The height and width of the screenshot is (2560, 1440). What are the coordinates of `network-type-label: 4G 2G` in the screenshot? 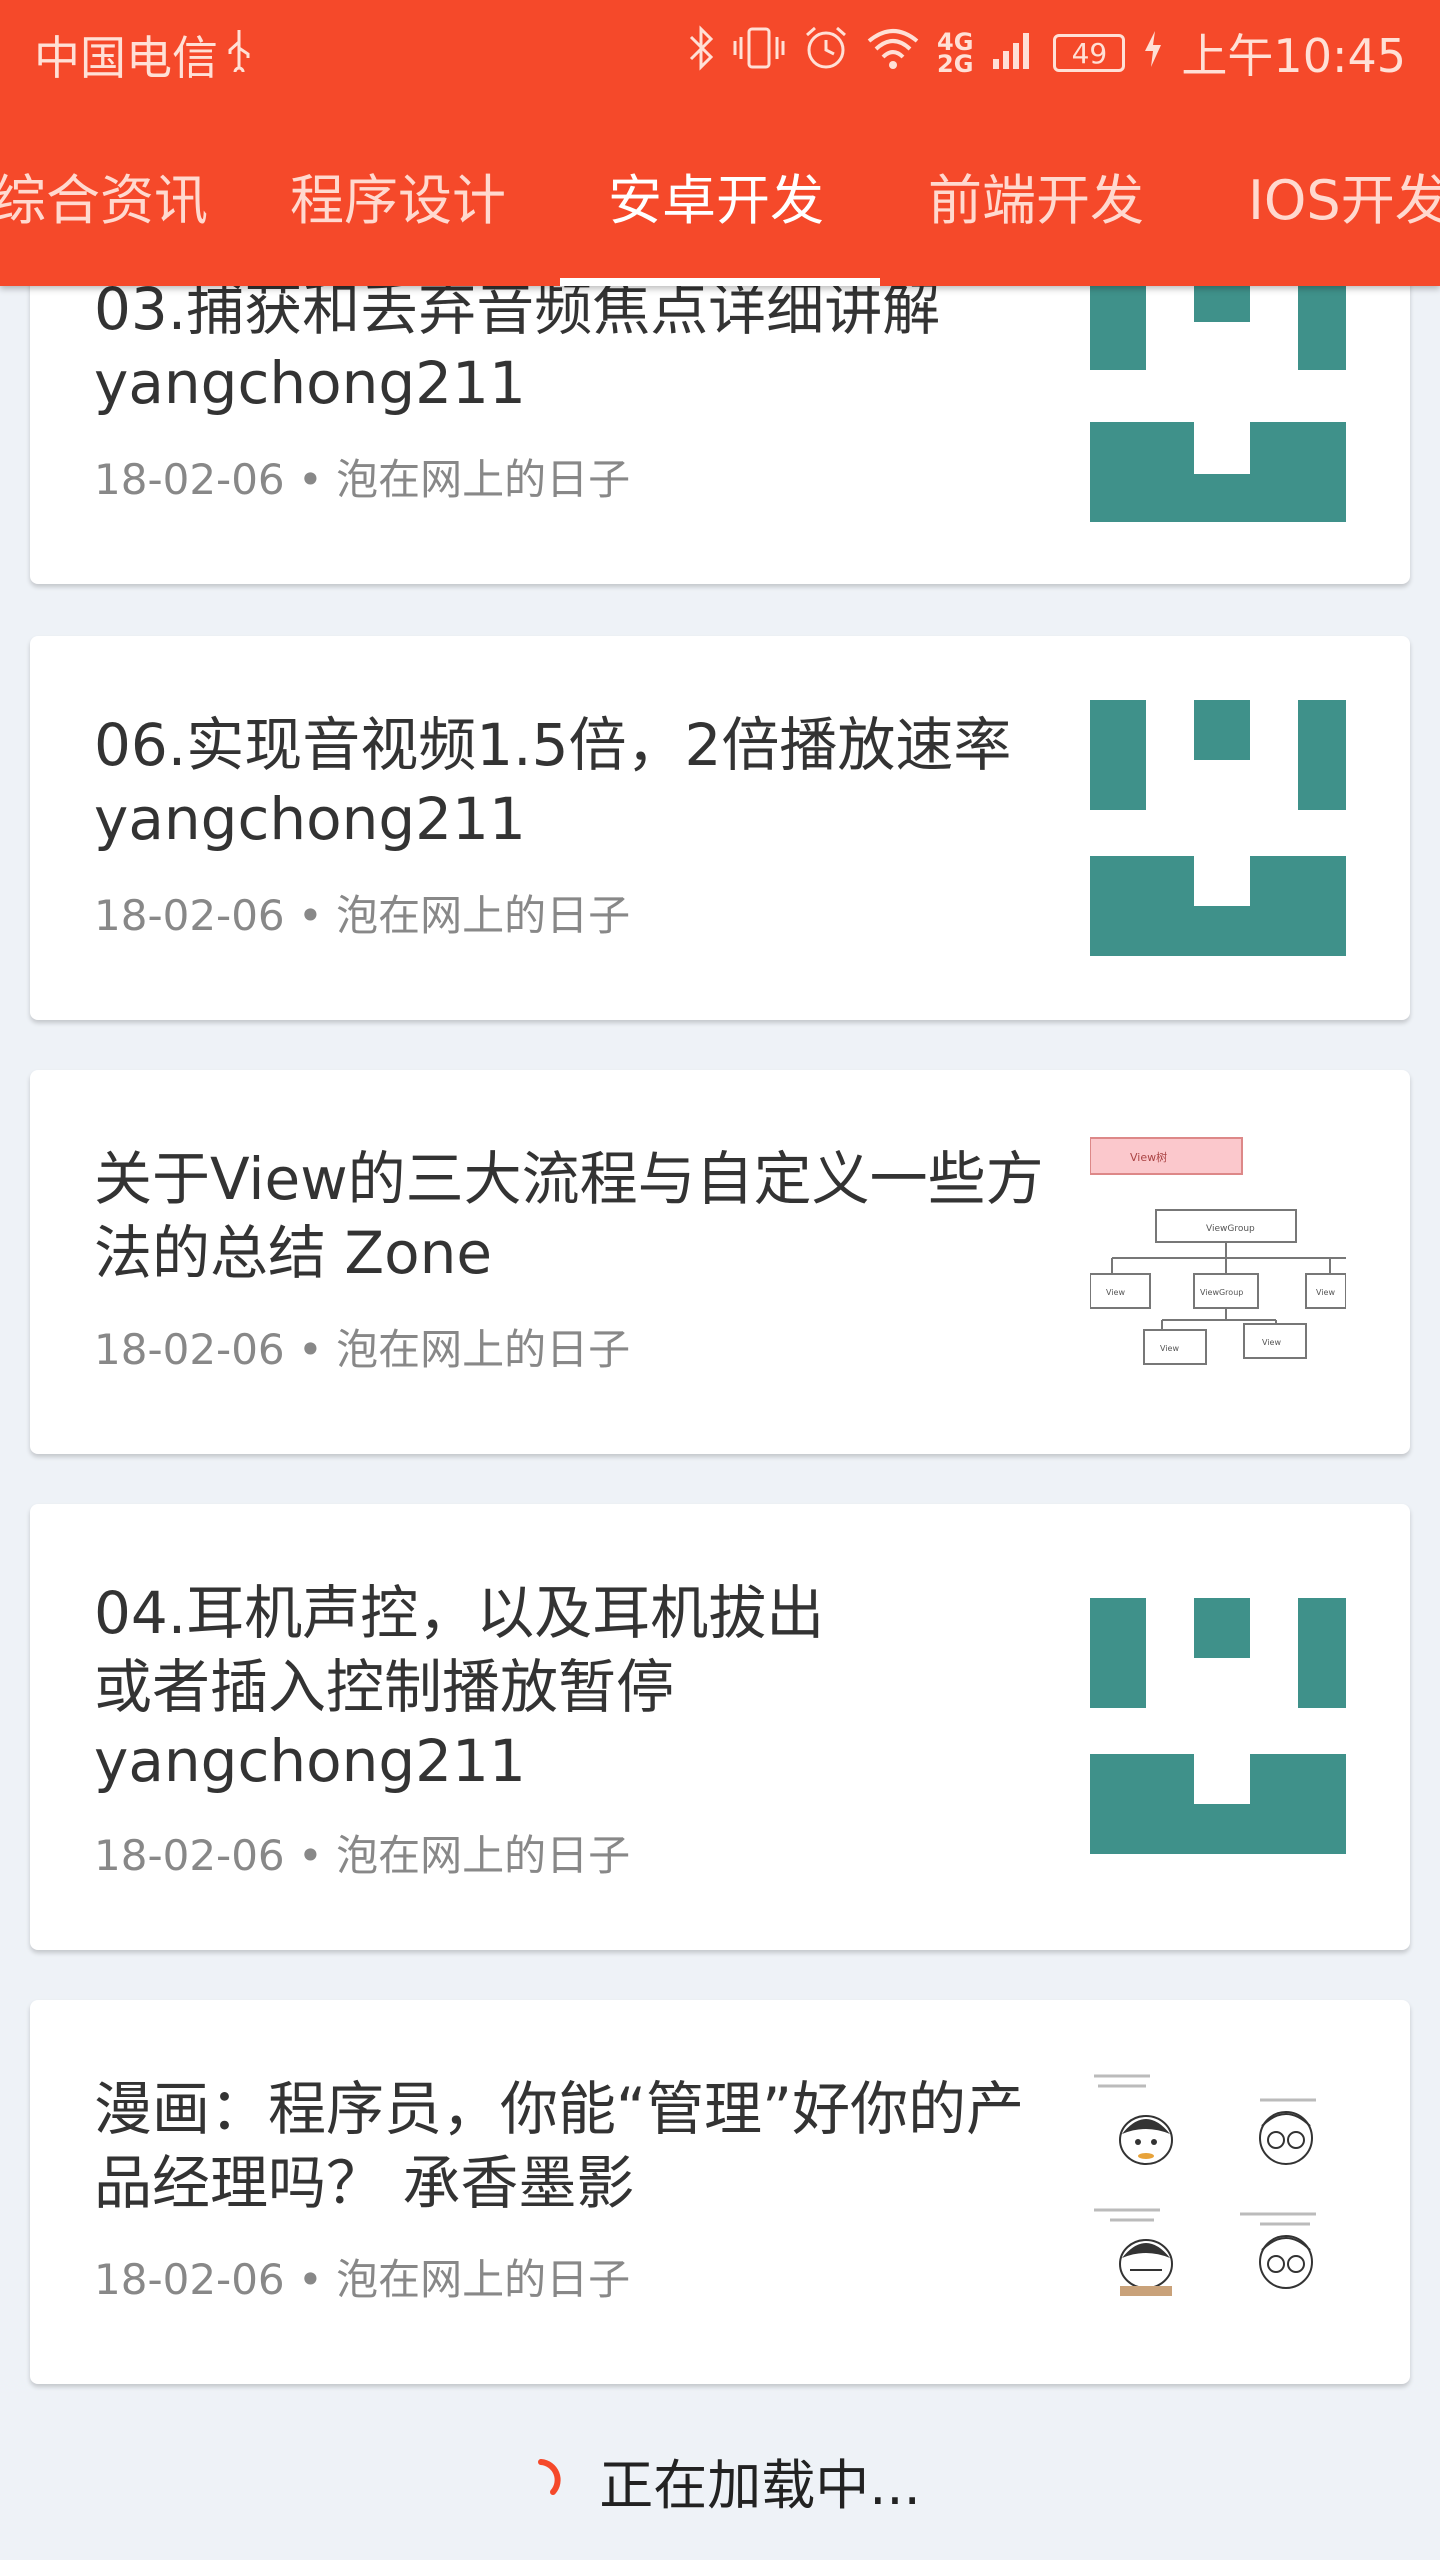 It's located at (955, 53).